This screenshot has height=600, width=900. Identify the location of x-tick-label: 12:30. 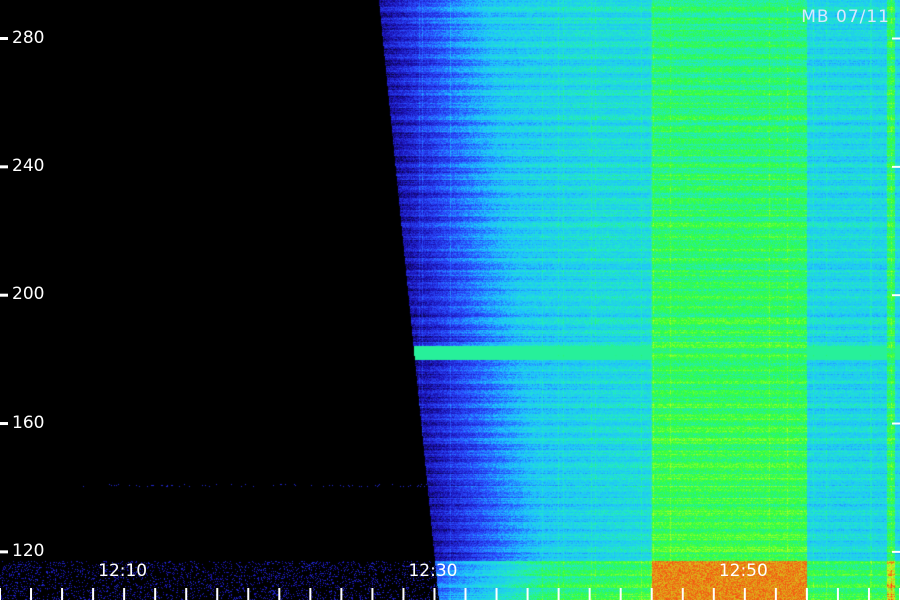
(433, 571).